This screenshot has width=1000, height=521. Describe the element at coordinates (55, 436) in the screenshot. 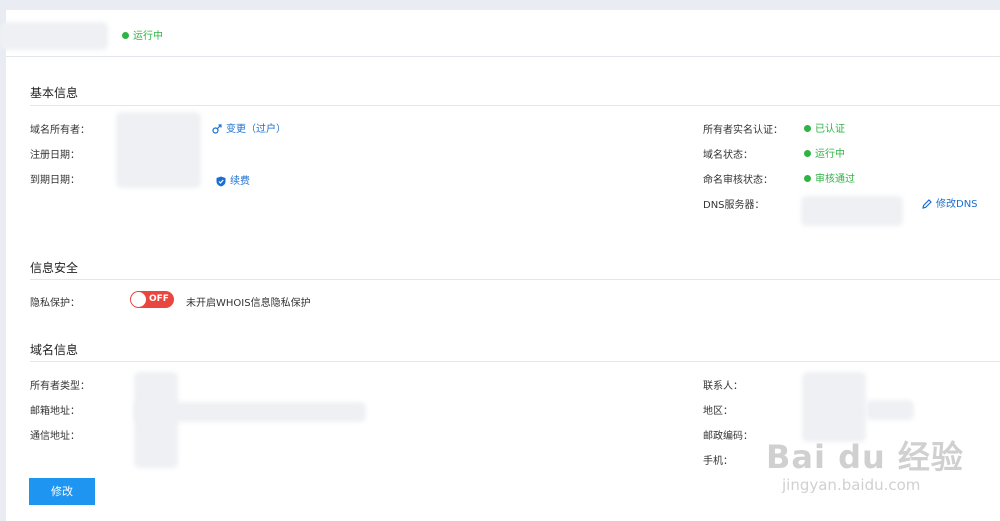

I see `address-label: 通信地址：` at that location.